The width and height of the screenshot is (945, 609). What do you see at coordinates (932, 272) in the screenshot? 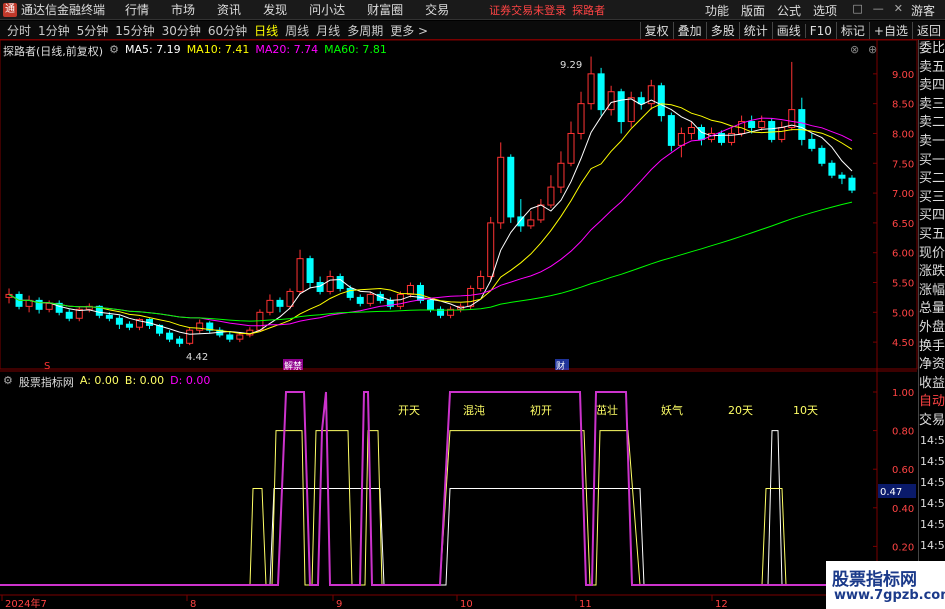
I see `side-field-12: 涨跌` at bounding box center [932, 272].